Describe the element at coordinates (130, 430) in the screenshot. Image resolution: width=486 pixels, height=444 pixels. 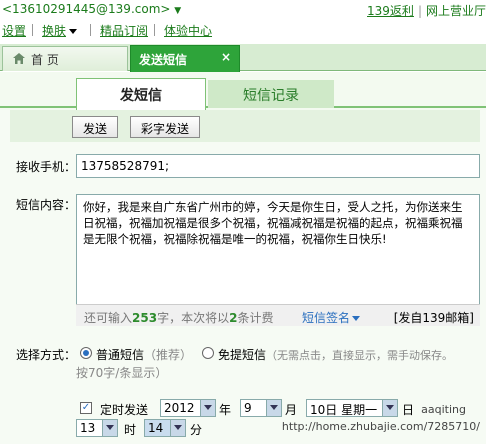
I see `hour-unit: 时` at that location.